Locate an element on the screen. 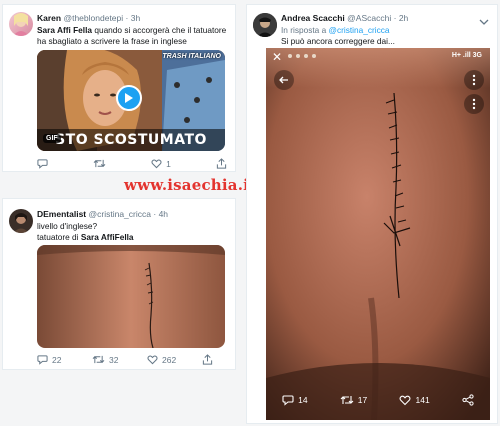 The height and width of the screenshot is (426, 500). site-watermark: www.isaechia.it is located at coordinates (190, 185).